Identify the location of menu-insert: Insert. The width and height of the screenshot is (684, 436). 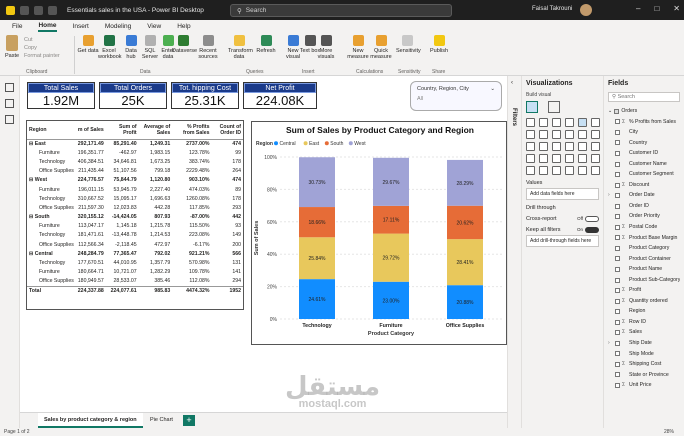
(81, 26).